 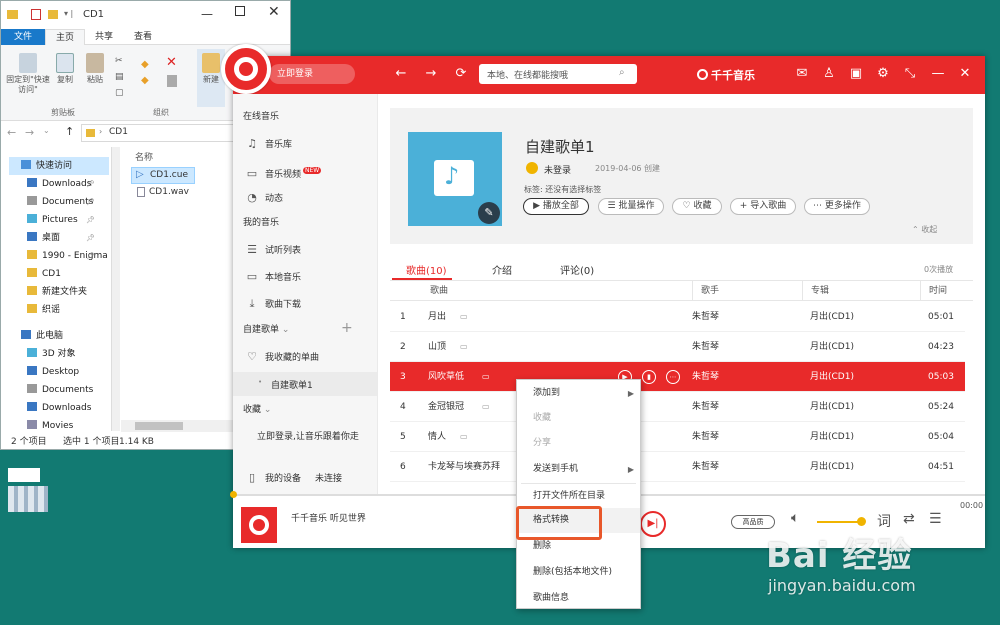 What do you see at coordinates (577, 269) in the screenshot?
I see `tab-comments: 评论(0)` at bounding box center [577, 269].